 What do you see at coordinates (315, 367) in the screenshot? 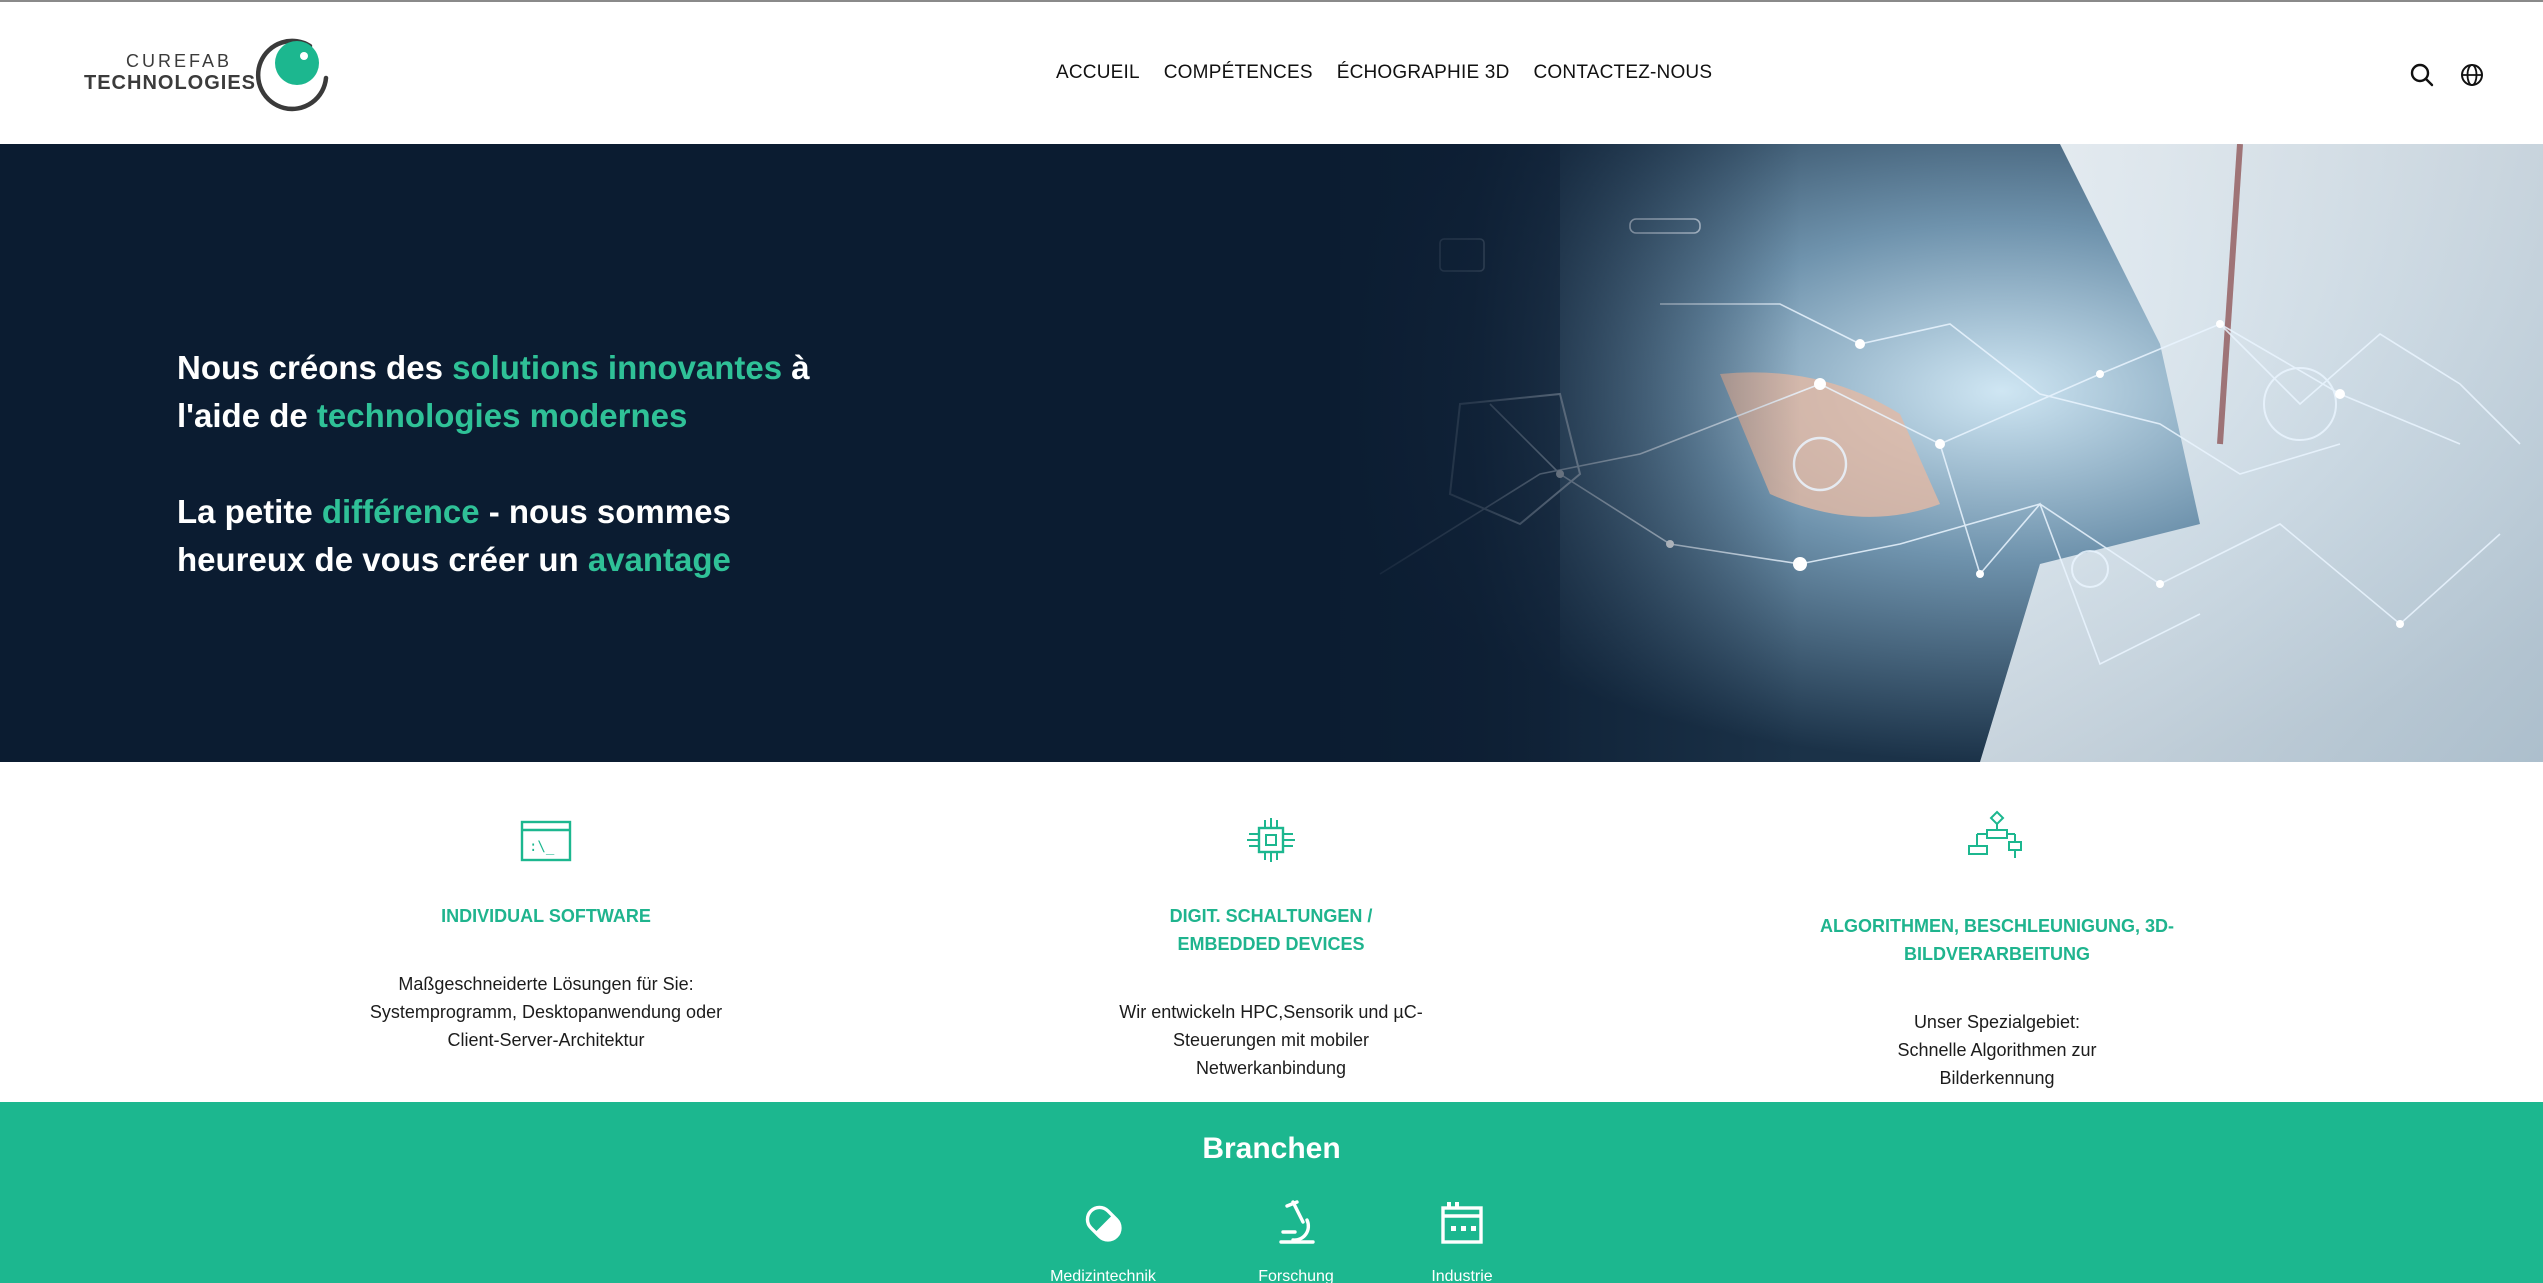
I see `hero-text-part: Nous créons des` at bounding box center [315, 367].